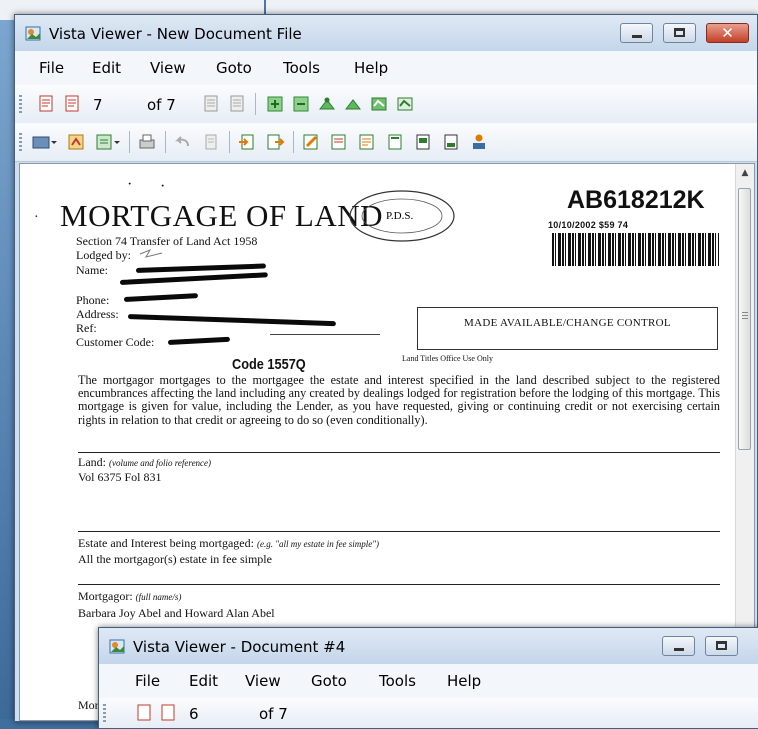  I want to click on page-icon, so click(423, 142).